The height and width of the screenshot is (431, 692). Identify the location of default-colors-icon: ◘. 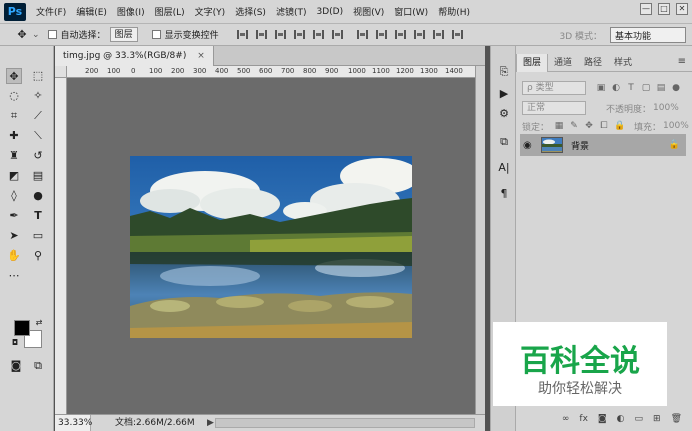
(15, 343).